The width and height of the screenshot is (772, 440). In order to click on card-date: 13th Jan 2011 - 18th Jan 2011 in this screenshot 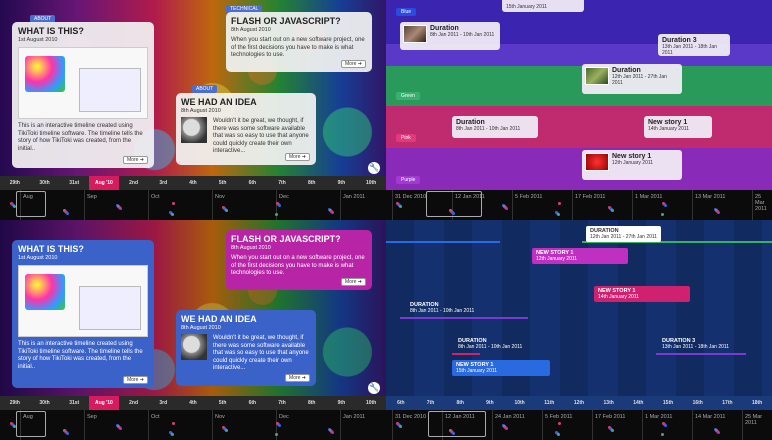, I will do `click(689, 50)`.